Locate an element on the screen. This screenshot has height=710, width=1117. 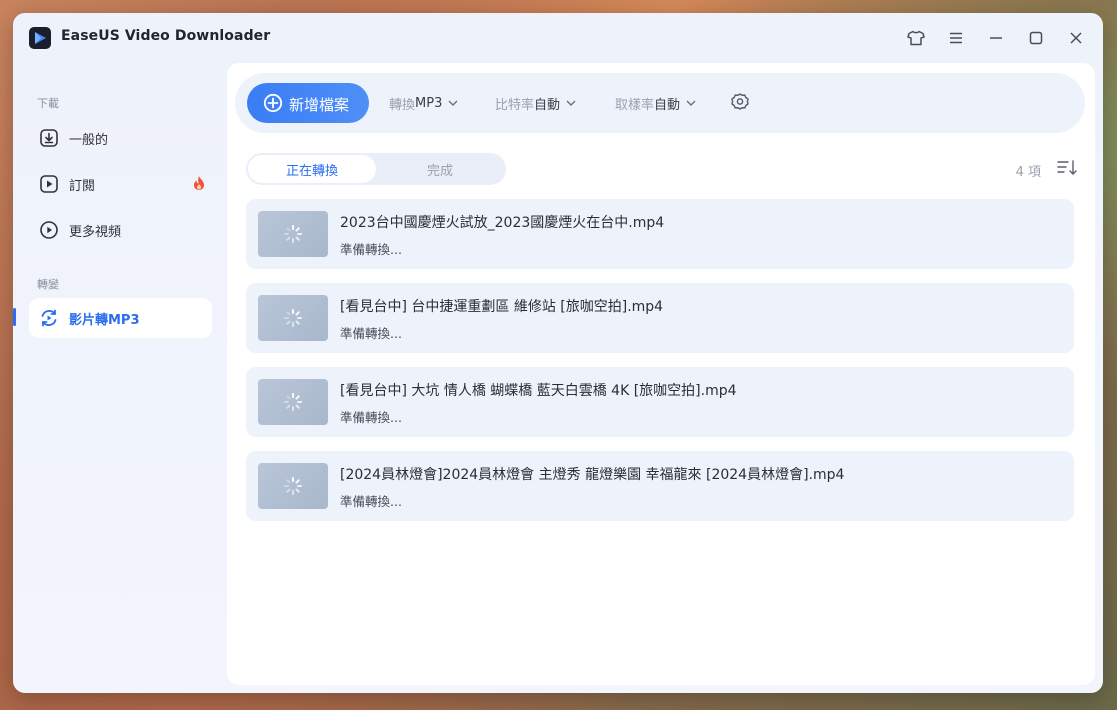
add-file-button: 新增檔案 is located at coordinates (308, 103).